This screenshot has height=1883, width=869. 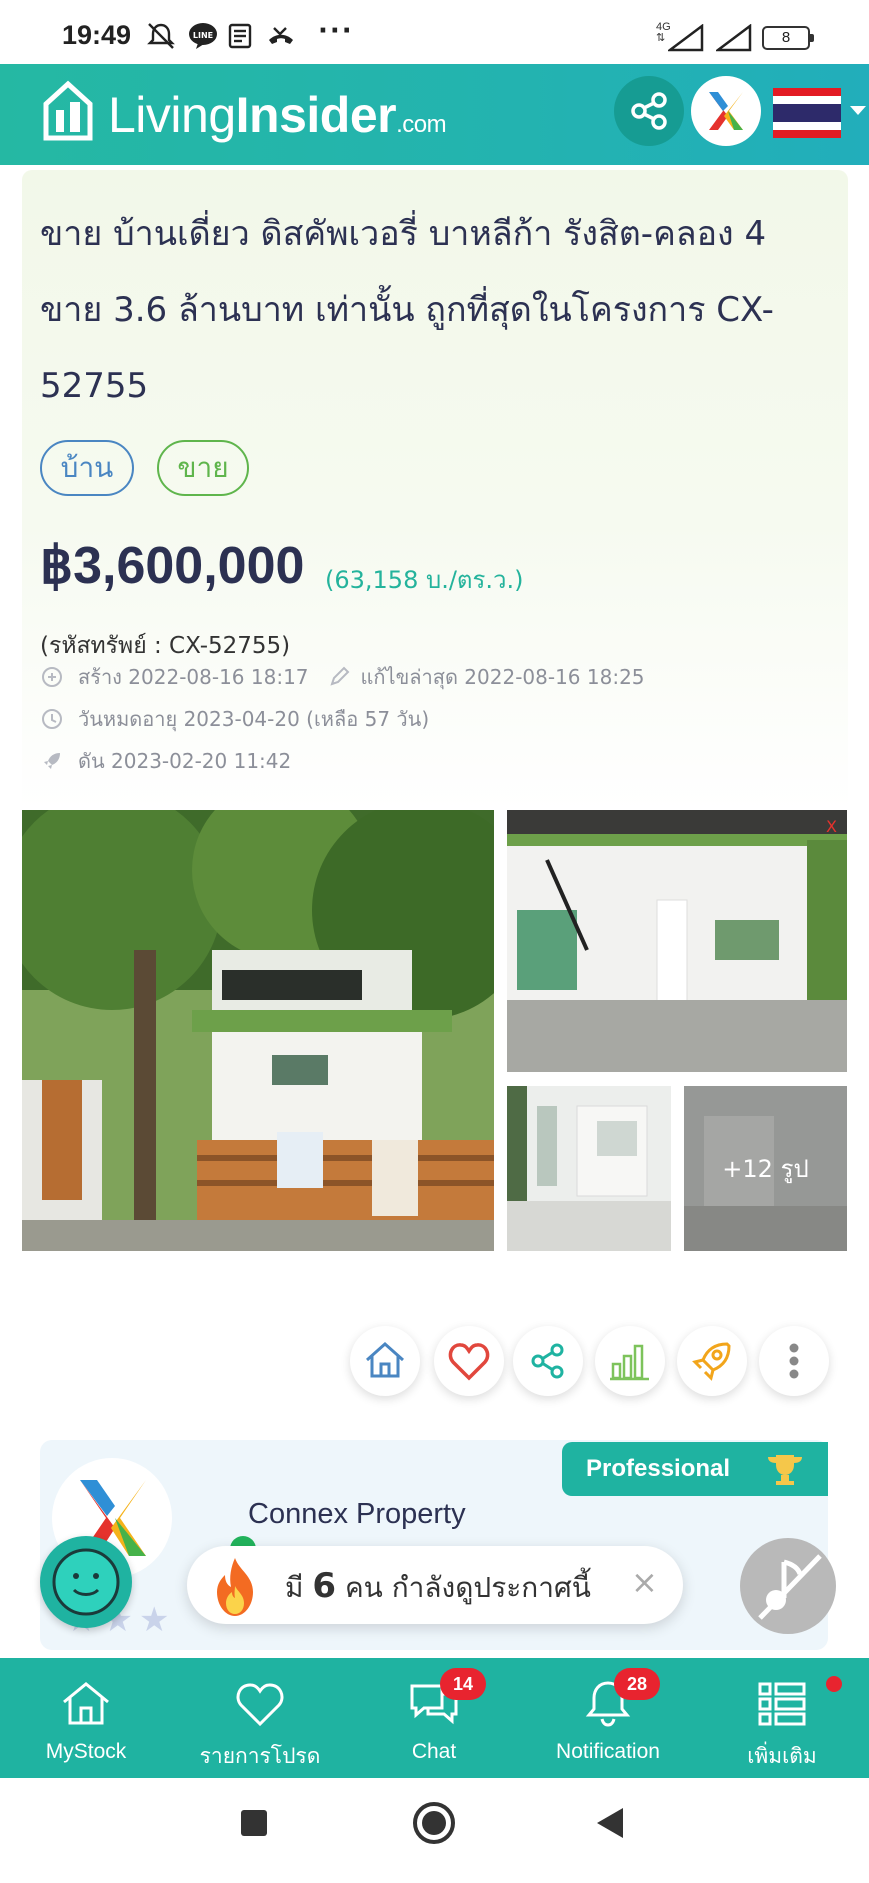 I want to click on viewers-text: มี 6 คน กำลังดูประกาศนี้, so click(x=438, y=1586).